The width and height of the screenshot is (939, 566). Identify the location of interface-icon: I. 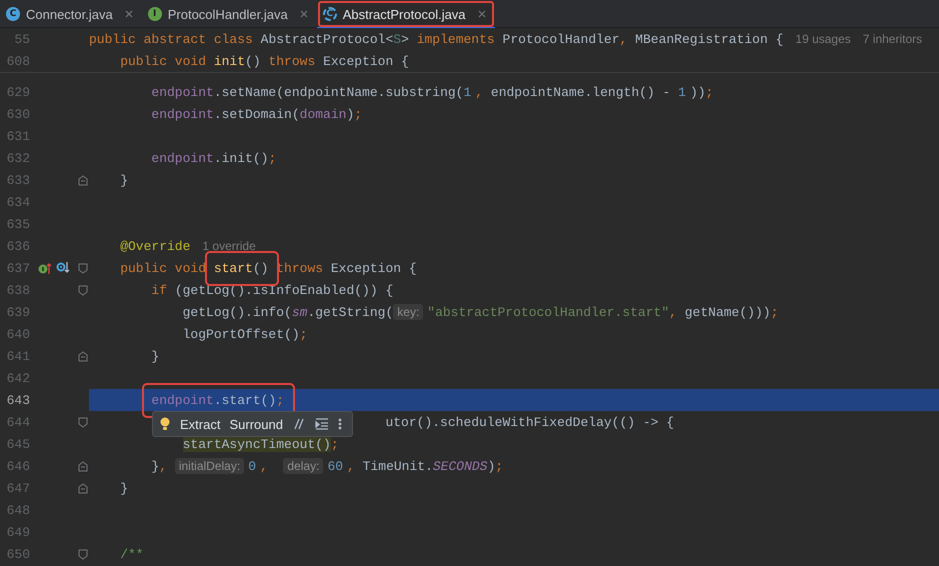
(155, 14).